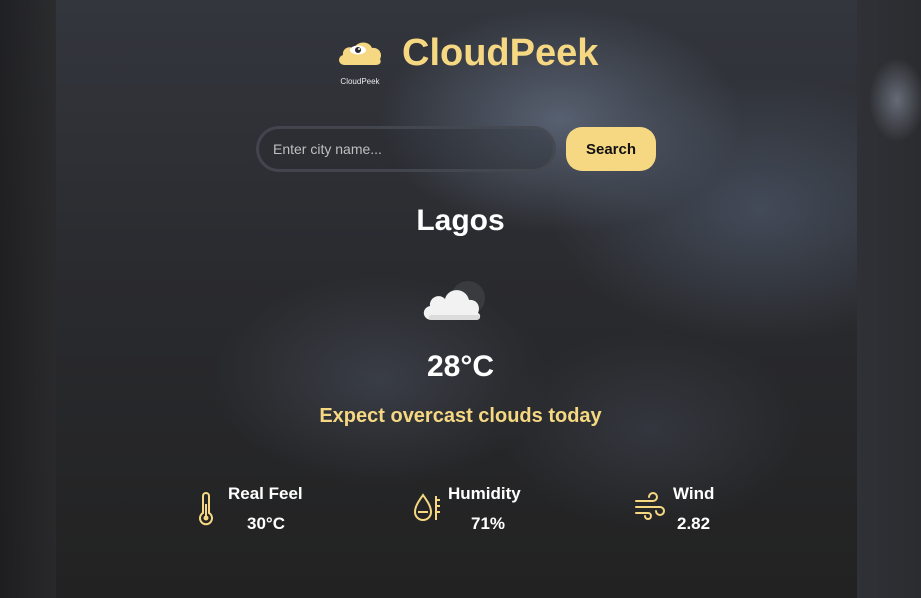  I want to click on humidity-stat: Humidity 71%, so click(482, 512).